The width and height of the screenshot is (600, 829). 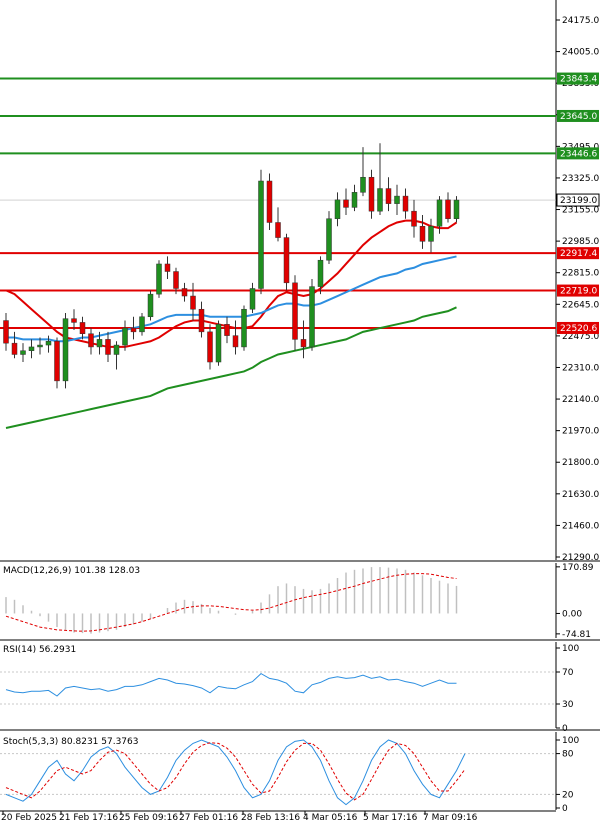 What do you see at coordinates (578, 201) in the screenshot?
I see `current-price-label: 23199.0` at bounding box center [578, 201].